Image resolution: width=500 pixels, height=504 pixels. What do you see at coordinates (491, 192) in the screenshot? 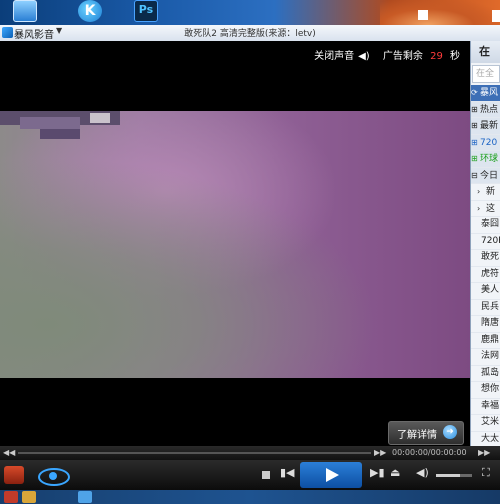
I see `playlist-item-label: 新` at bounding box center [491, 192].